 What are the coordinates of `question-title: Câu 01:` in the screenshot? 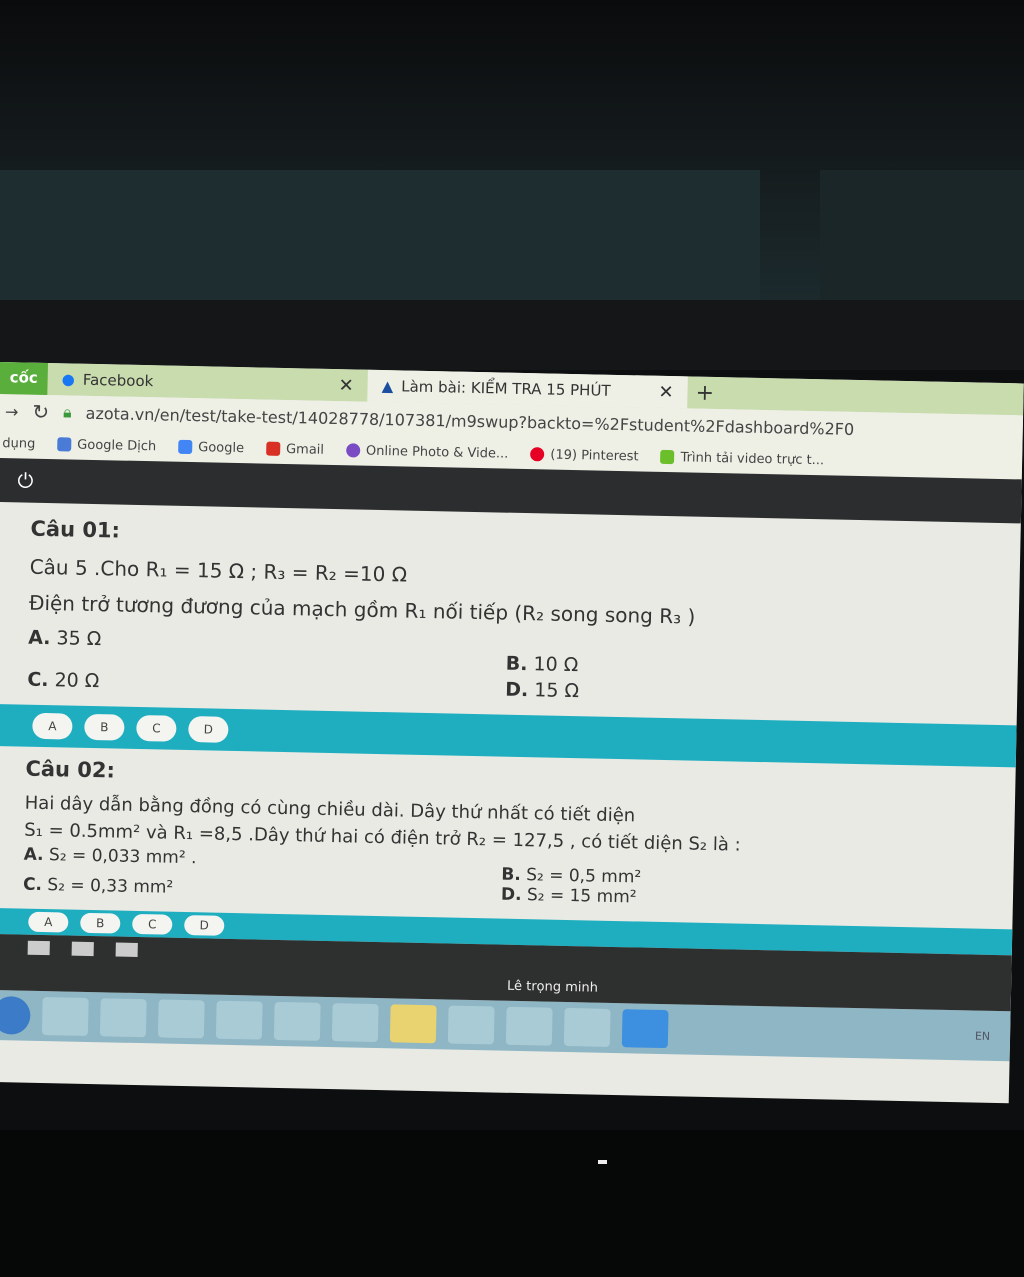 It's located at (75, 529).